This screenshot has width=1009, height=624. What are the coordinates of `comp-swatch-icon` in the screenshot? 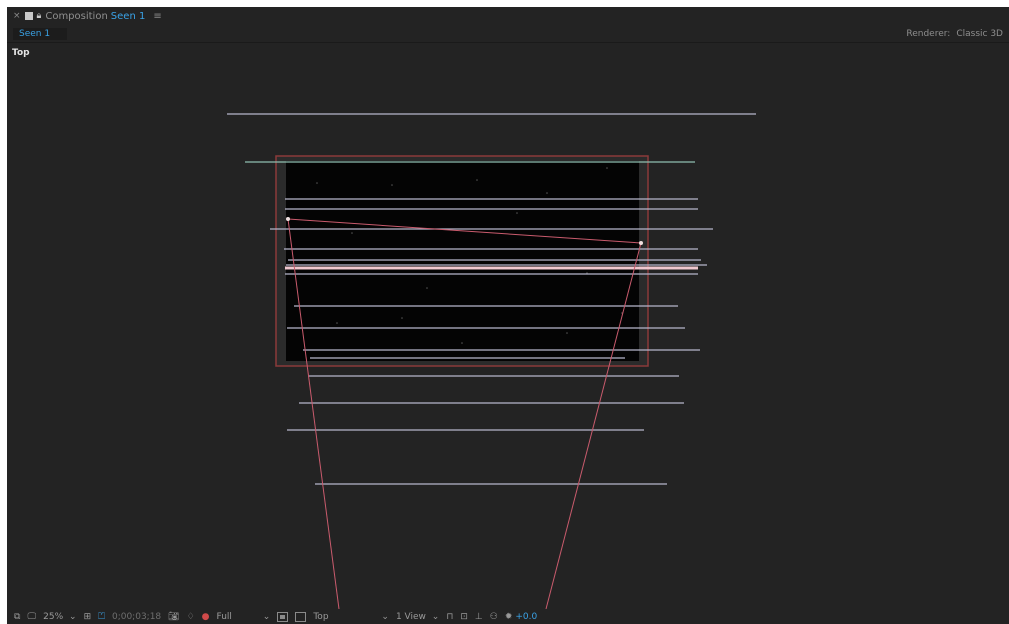 It's located at (28, 16).